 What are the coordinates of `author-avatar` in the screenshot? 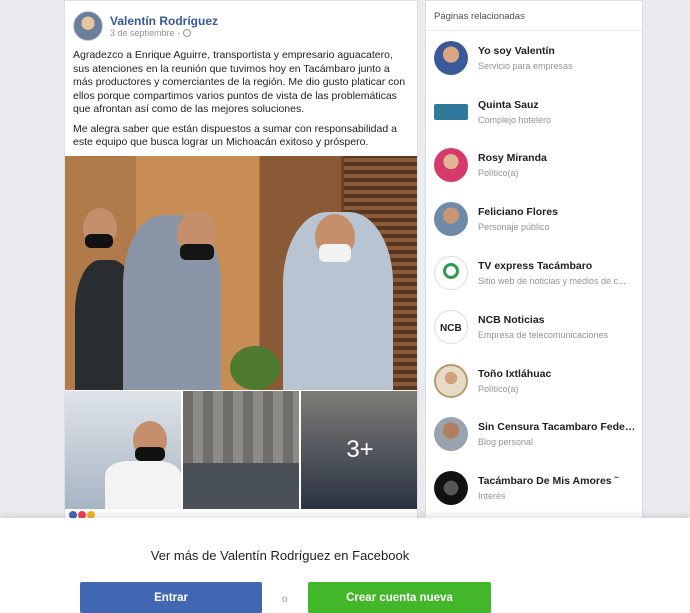 It's located at (88, 26).